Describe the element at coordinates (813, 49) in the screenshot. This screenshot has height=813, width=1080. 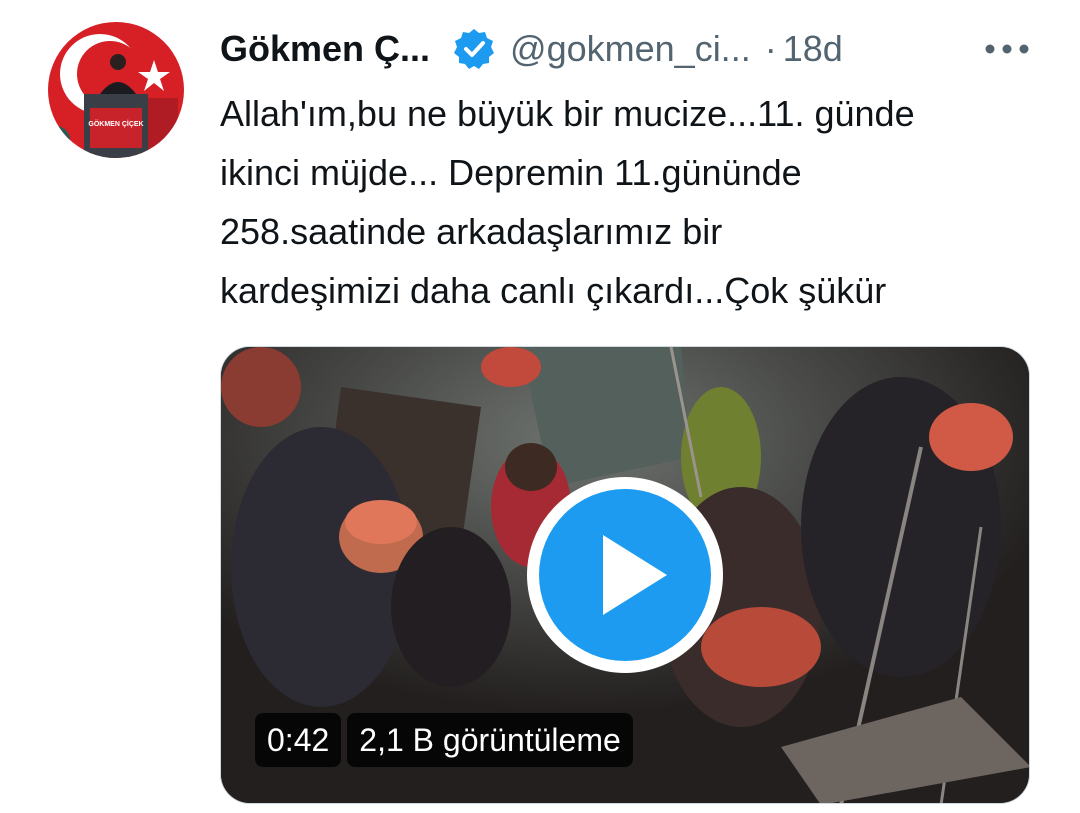
I see `timestamp: 18d` at that location.